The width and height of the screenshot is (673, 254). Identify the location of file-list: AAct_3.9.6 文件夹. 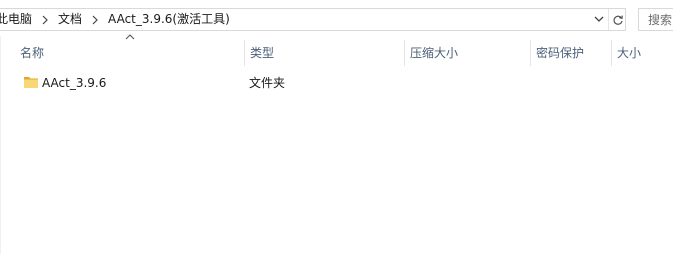
(336, 83).